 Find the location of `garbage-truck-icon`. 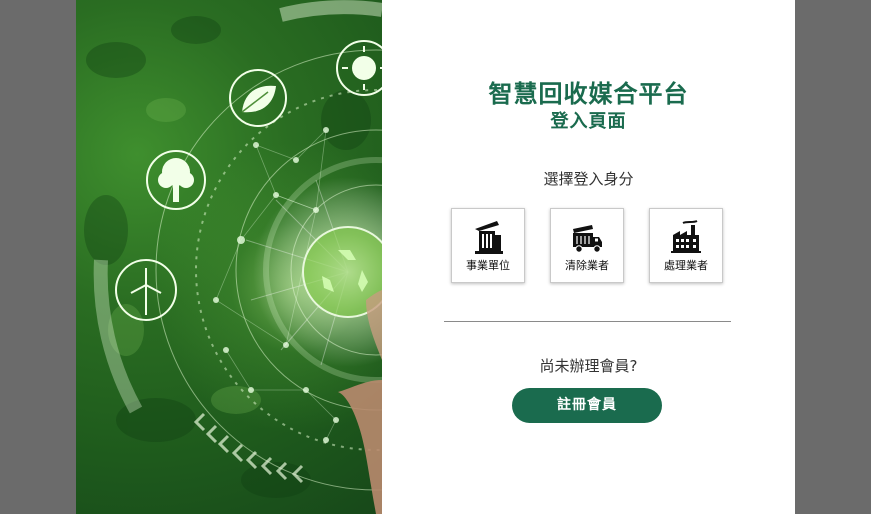

garbage-truck-icon is located at coordinates (587, 239).